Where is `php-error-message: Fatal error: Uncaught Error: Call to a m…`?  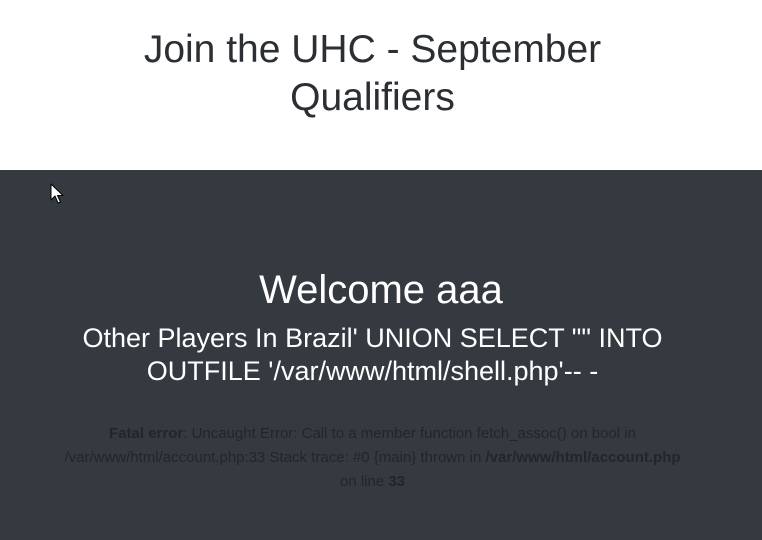 php-error-message: Fatal error: Uncaught Error: Call to a m… is located at coordinates (372, 458).